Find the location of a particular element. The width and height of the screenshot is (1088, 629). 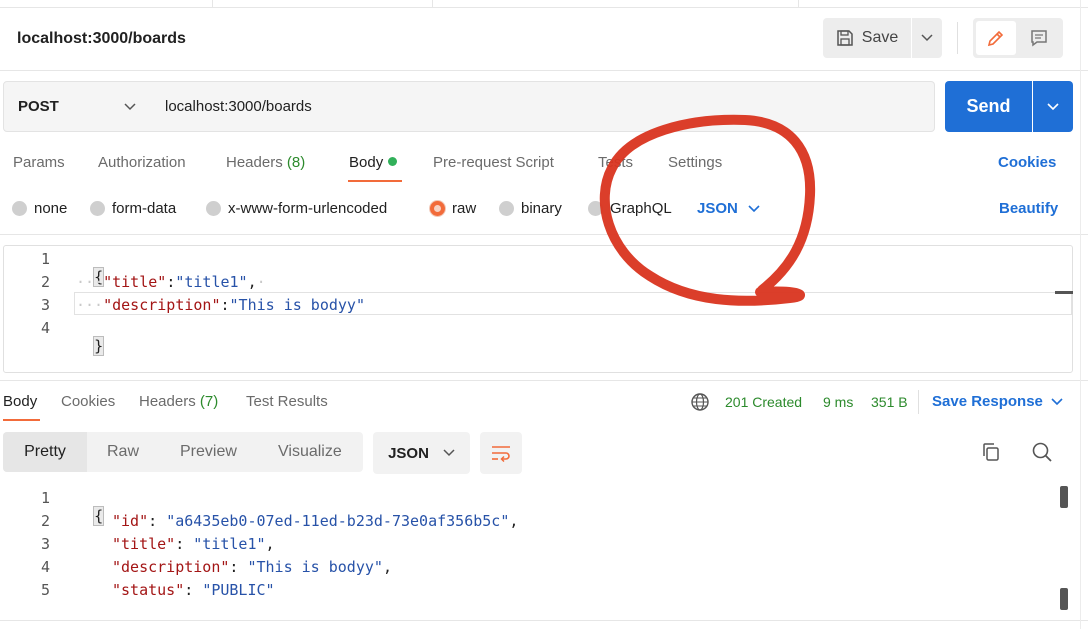

view-visualize: Visualize is located at coordinates (310, 452).